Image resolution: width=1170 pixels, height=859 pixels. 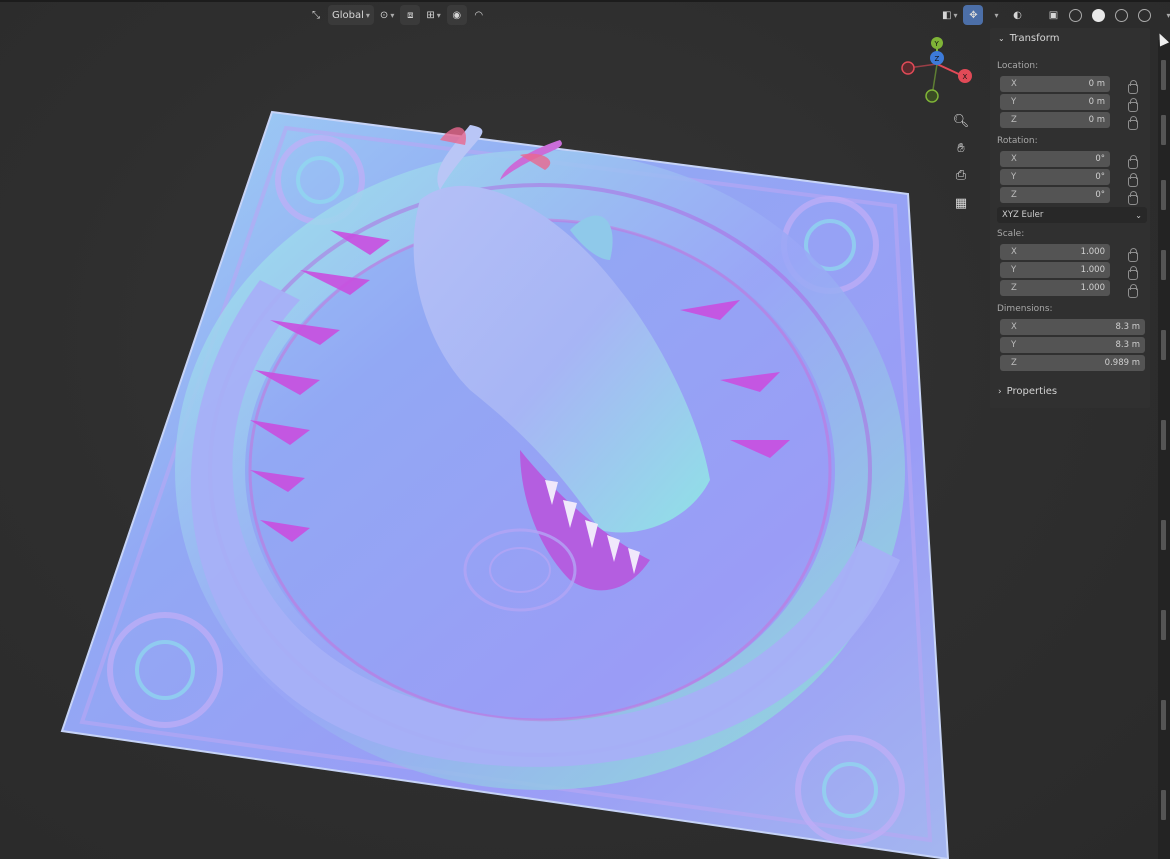 What do you see at coordinates (1133, 273) in the screenshot?
I see `lock-scale-y-icon` at bounding box center [1133, 273].